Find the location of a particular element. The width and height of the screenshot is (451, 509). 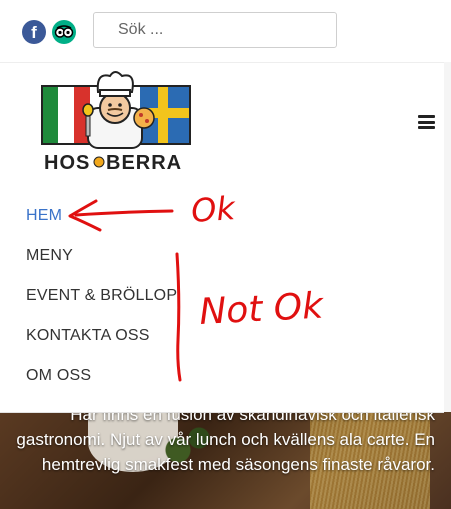

facebook-icon: f is located at coordinates (34, 32).